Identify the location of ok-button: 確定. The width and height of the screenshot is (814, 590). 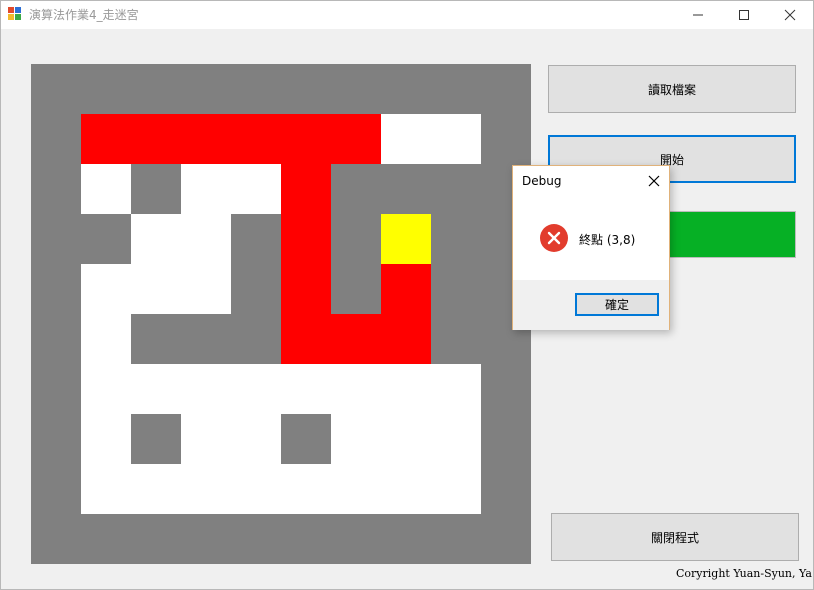
(617, 304).